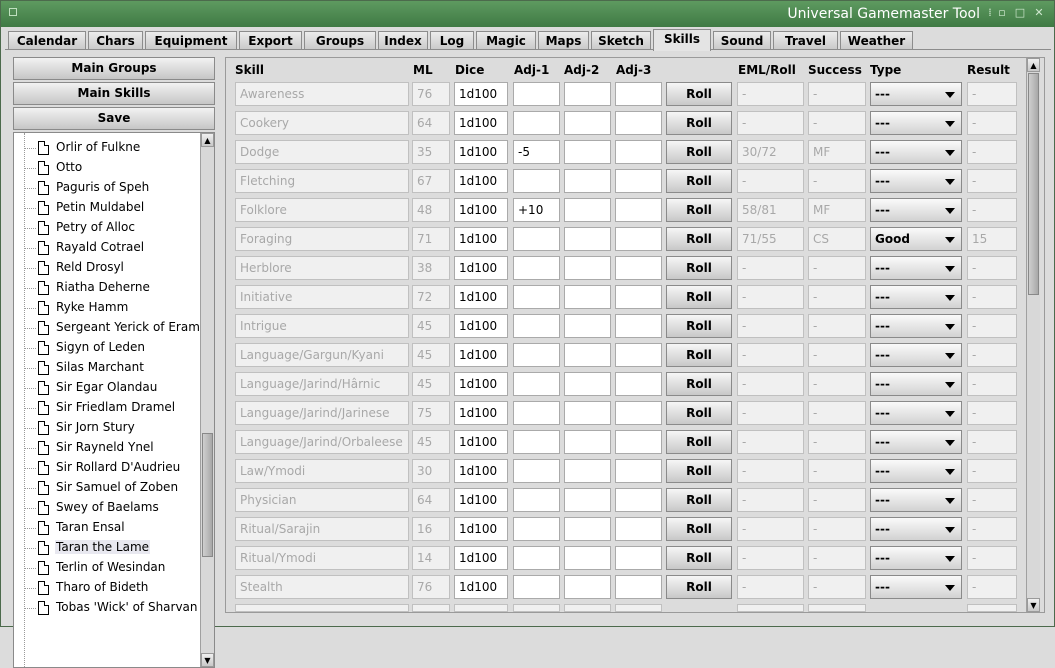 The image size is (1055, 668). I want to click on maximize-icon: □, so click(1020, 13).